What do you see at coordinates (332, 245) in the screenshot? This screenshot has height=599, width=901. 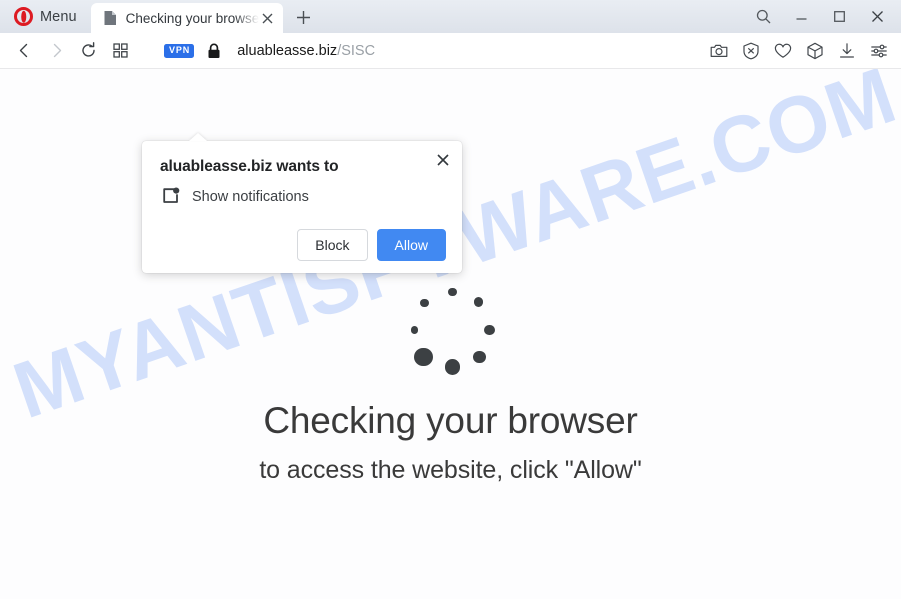 I see `block-button: Block` at bounding box center [332, 245].